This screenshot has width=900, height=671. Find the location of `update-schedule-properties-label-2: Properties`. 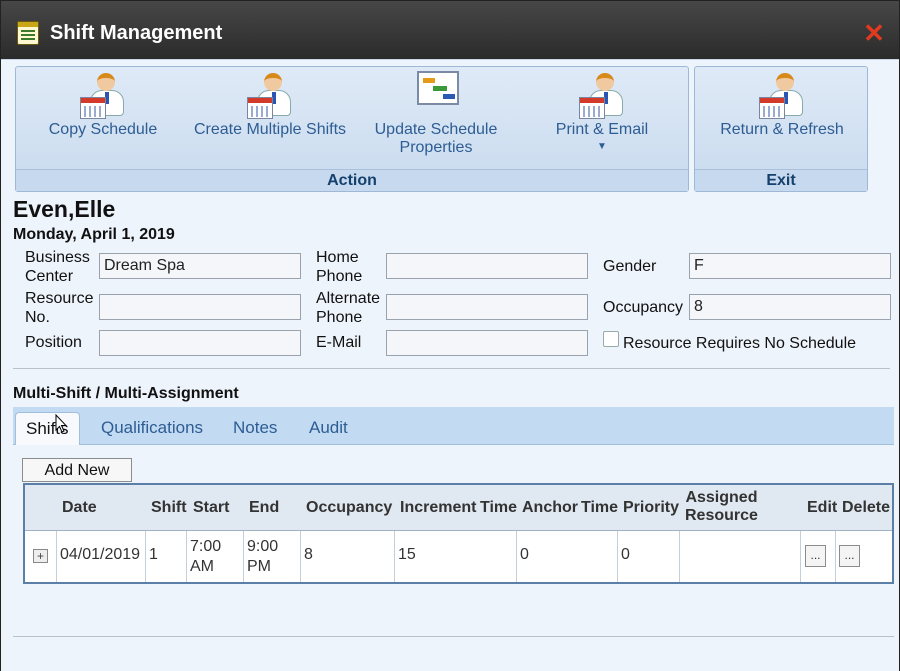

update-schedule-properties-label-2: Properties is located at coordinates (436, 147).